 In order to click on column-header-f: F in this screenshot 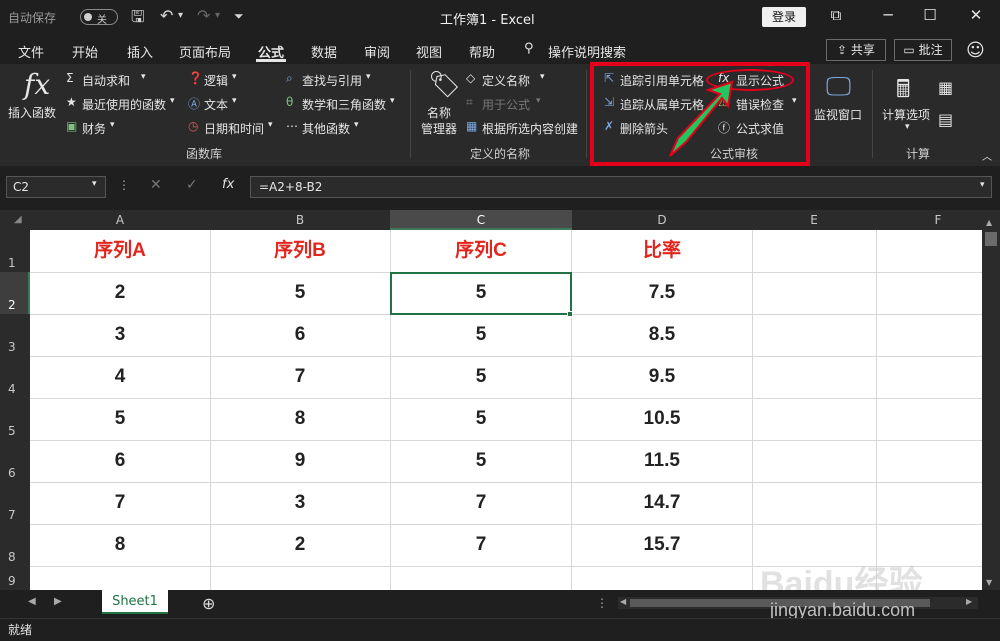, I will do `click(938, 220)`.